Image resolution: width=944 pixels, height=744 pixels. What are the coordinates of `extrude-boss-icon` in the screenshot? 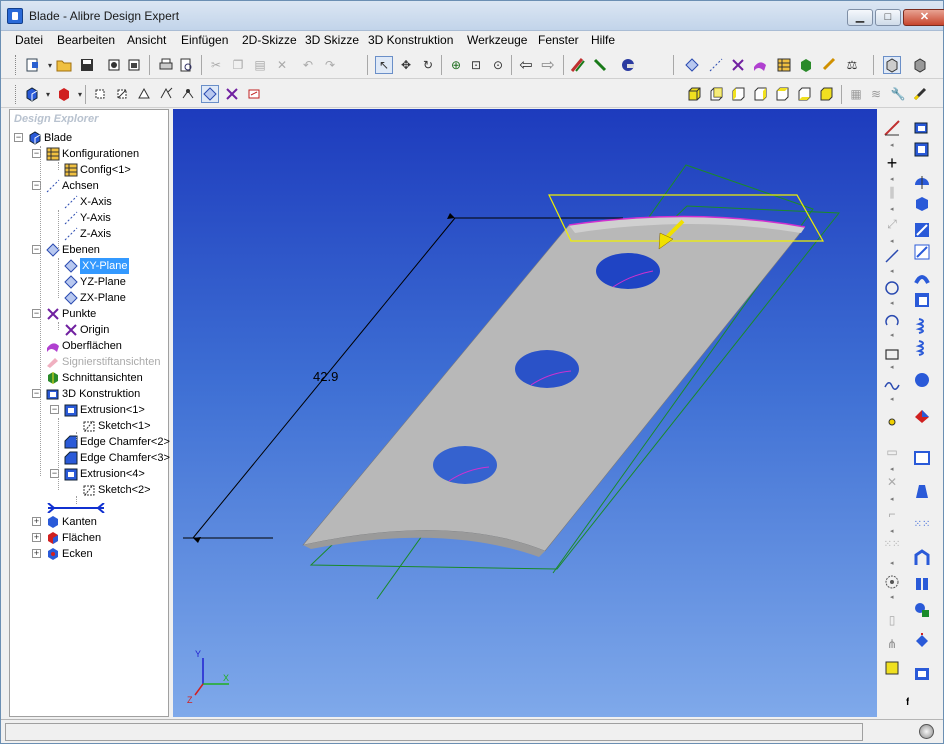 It's located at (922, 128).